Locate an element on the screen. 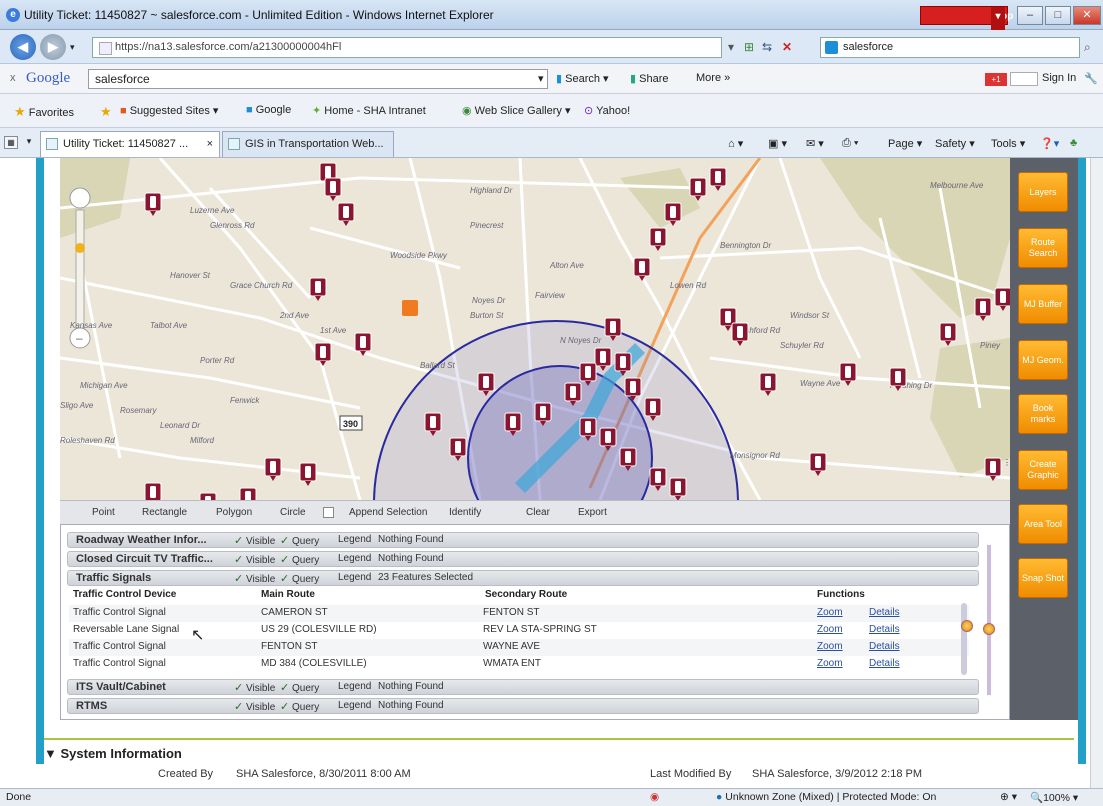 The width and height of the screenshot is (1103, 806). quick-tabs-icon: ▦ is located at coordinates (11, 142).